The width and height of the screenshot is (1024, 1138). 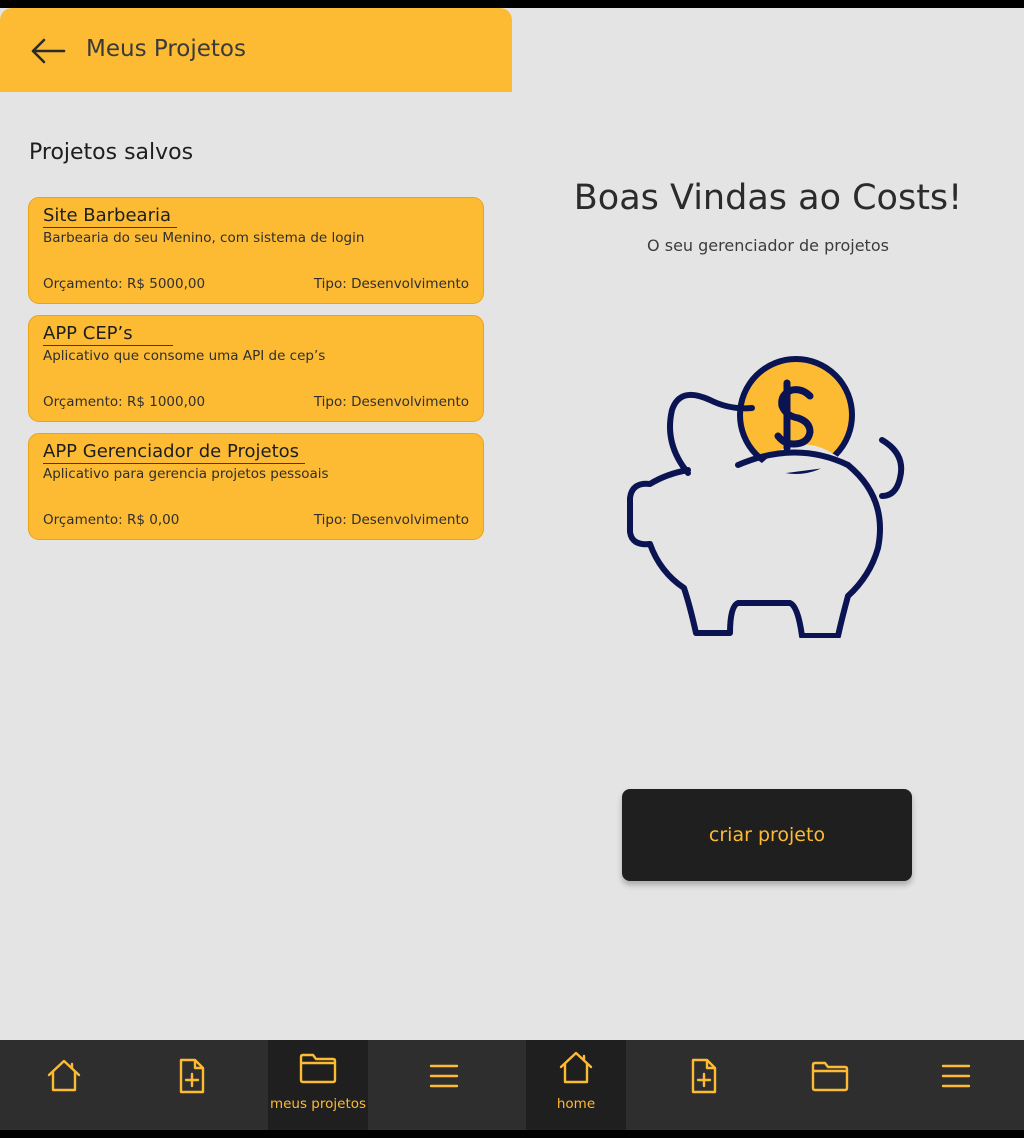 I want to click on project-description: Aplicativo que consome uma API de cep’s, so click(x=184, y=356).